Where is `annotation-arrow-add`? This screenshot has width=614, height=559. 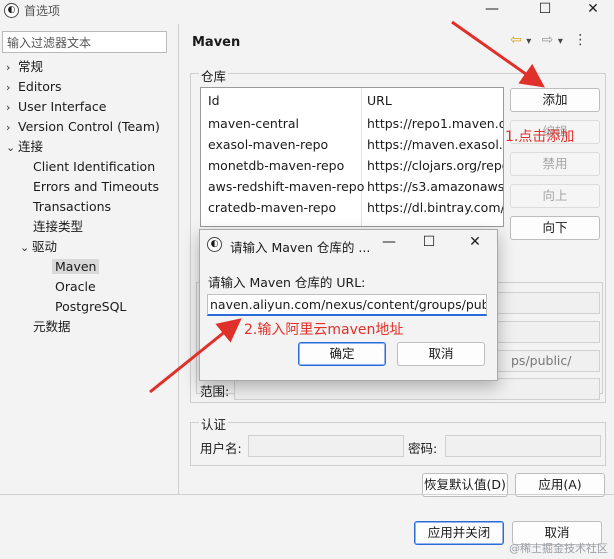 annotation-arrow-add is located at coordinates (498, 54).